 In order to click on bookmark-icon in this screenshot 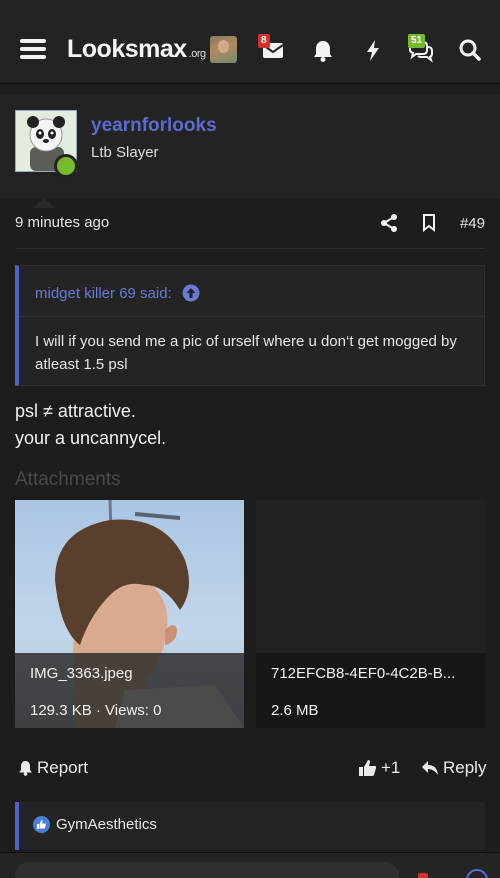, I will do `click(429, 223)`.